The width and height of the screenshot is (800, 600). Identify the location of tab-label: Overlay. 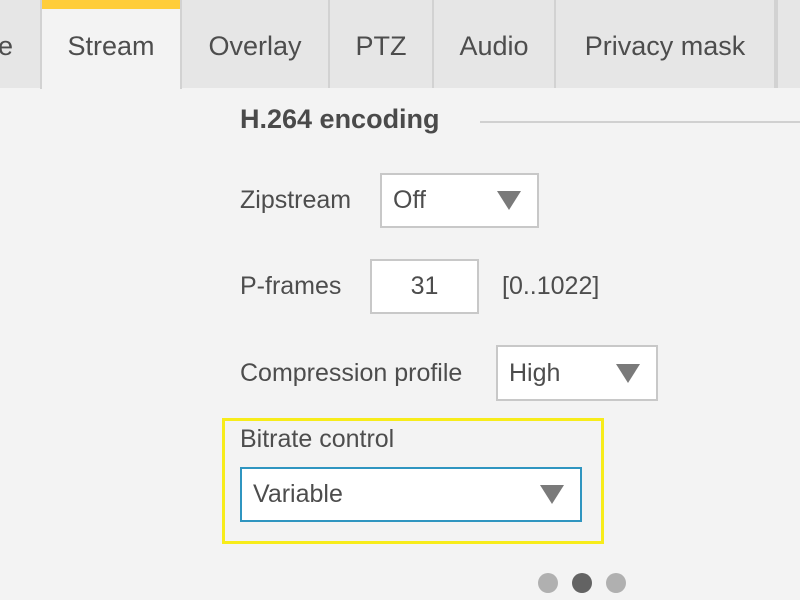
(255, 45).